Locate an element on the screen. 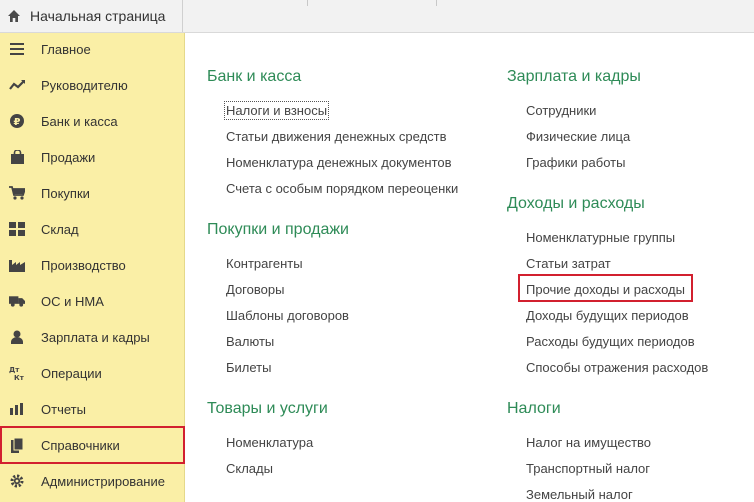 This screenshot has height=502, width=754. warehouse-grid-icon is located at coordinates (17, 229).